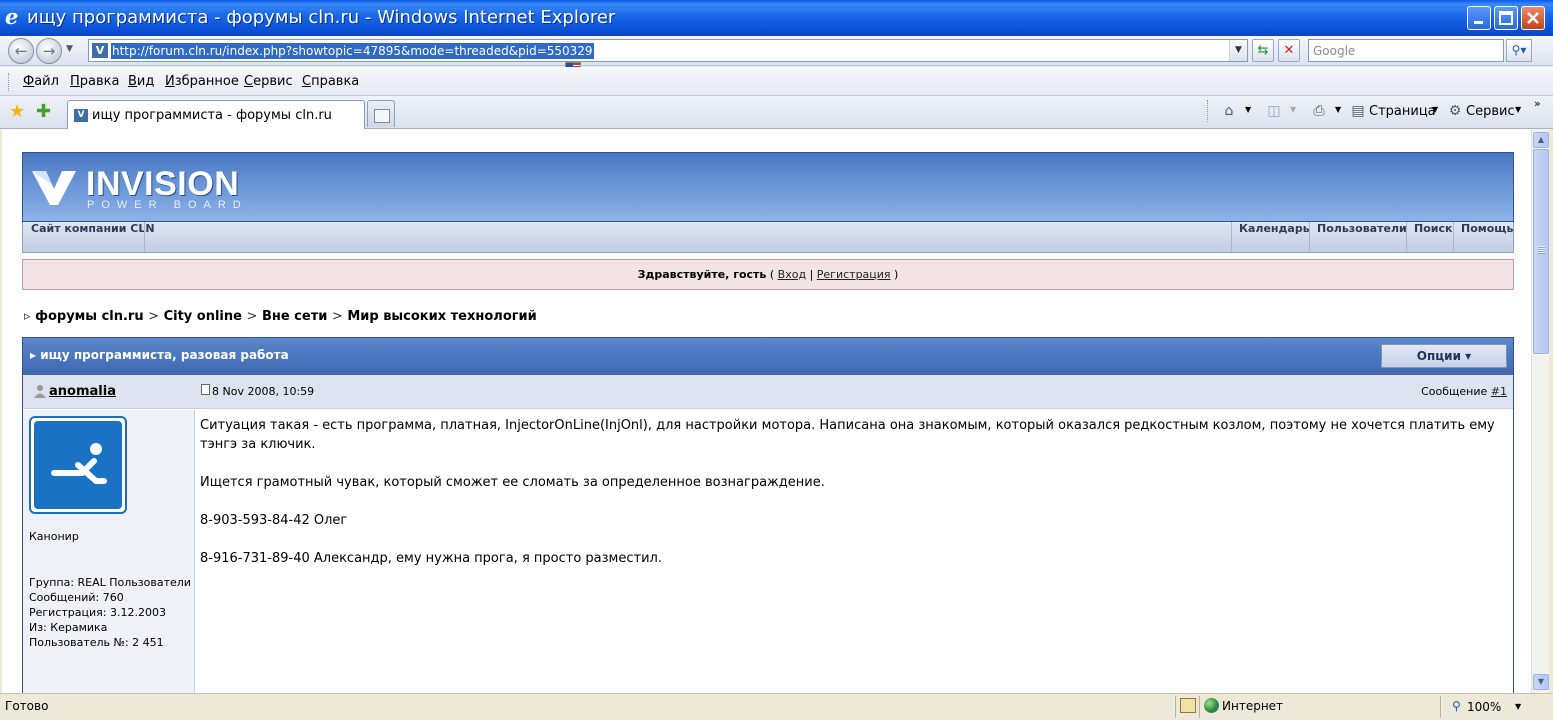 This screenshot has height=720, width=1553. Describe the element at coordinates (41, 81) in the screenshot. I see `menu-file: Файл` at that location.